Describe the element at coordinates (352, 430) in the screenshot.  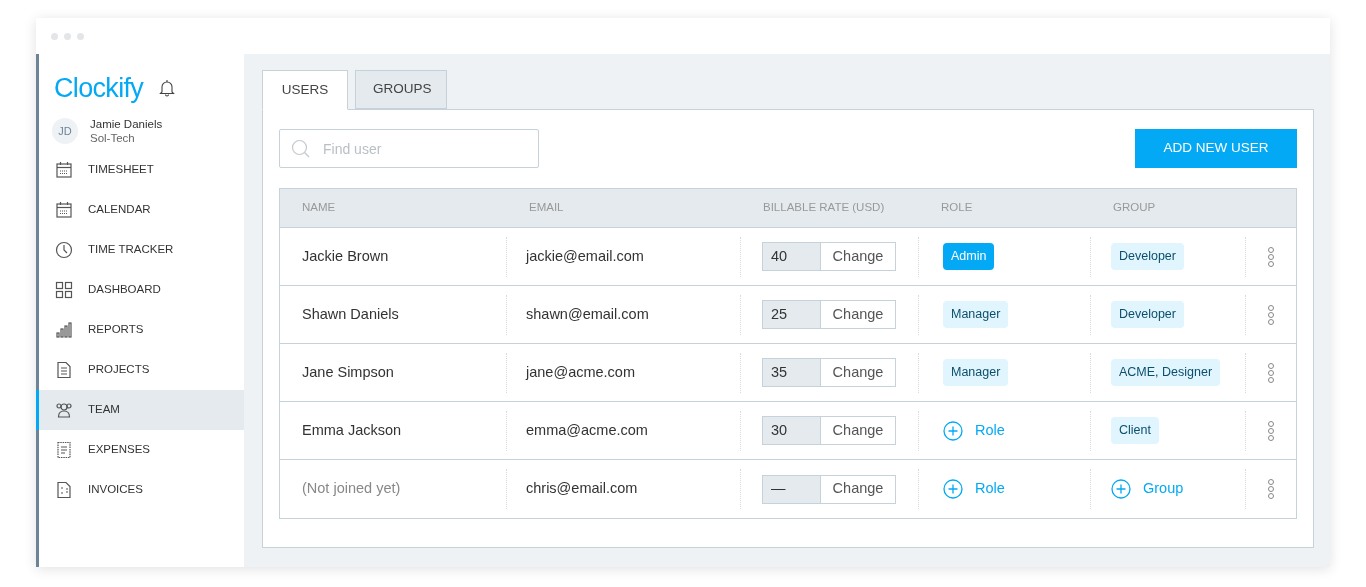
I see `user-name-cell-text: Emma Jackson` at that location.